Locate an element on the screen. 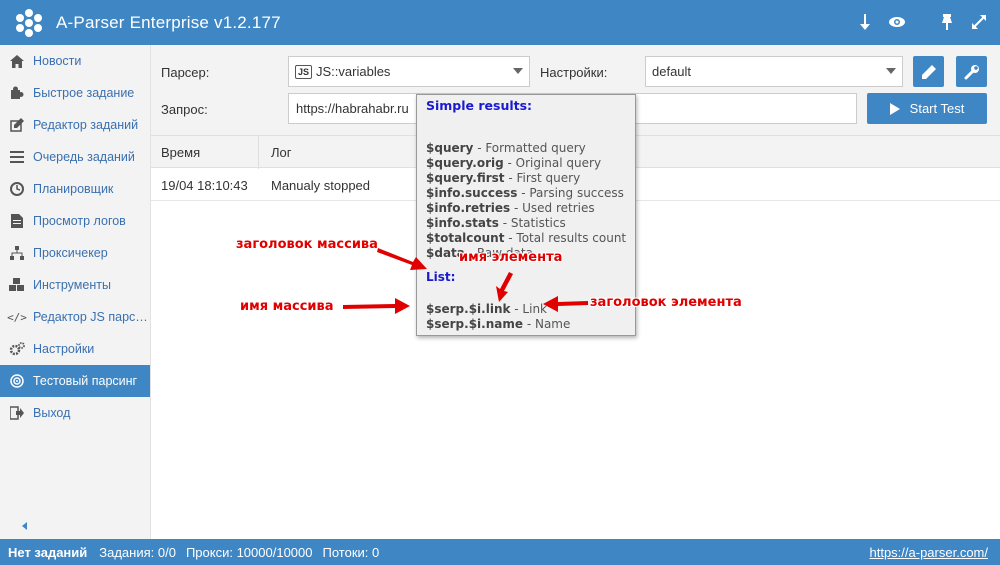 This screenshot has height=565, width=1000. sidebar-item-scheduler: Планировщик is located at coordinates (75, 189).